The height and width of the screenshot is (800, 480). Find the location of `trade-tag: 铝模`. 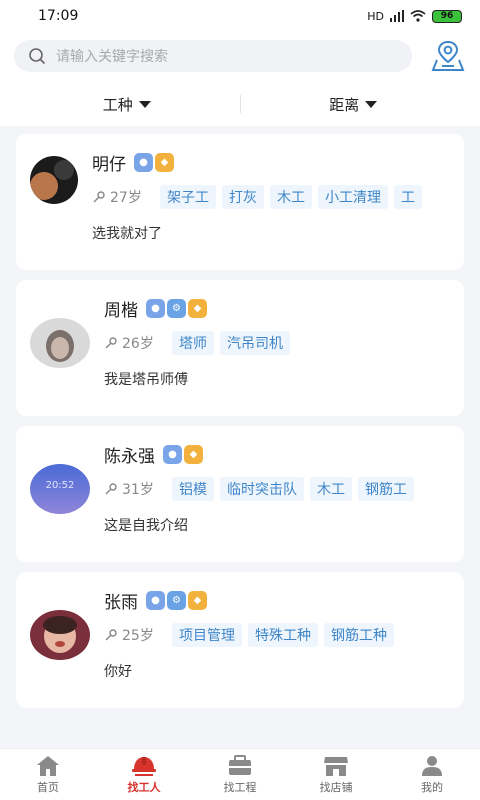

trade-tag: 铝模 is located at coordinates (193, 489).